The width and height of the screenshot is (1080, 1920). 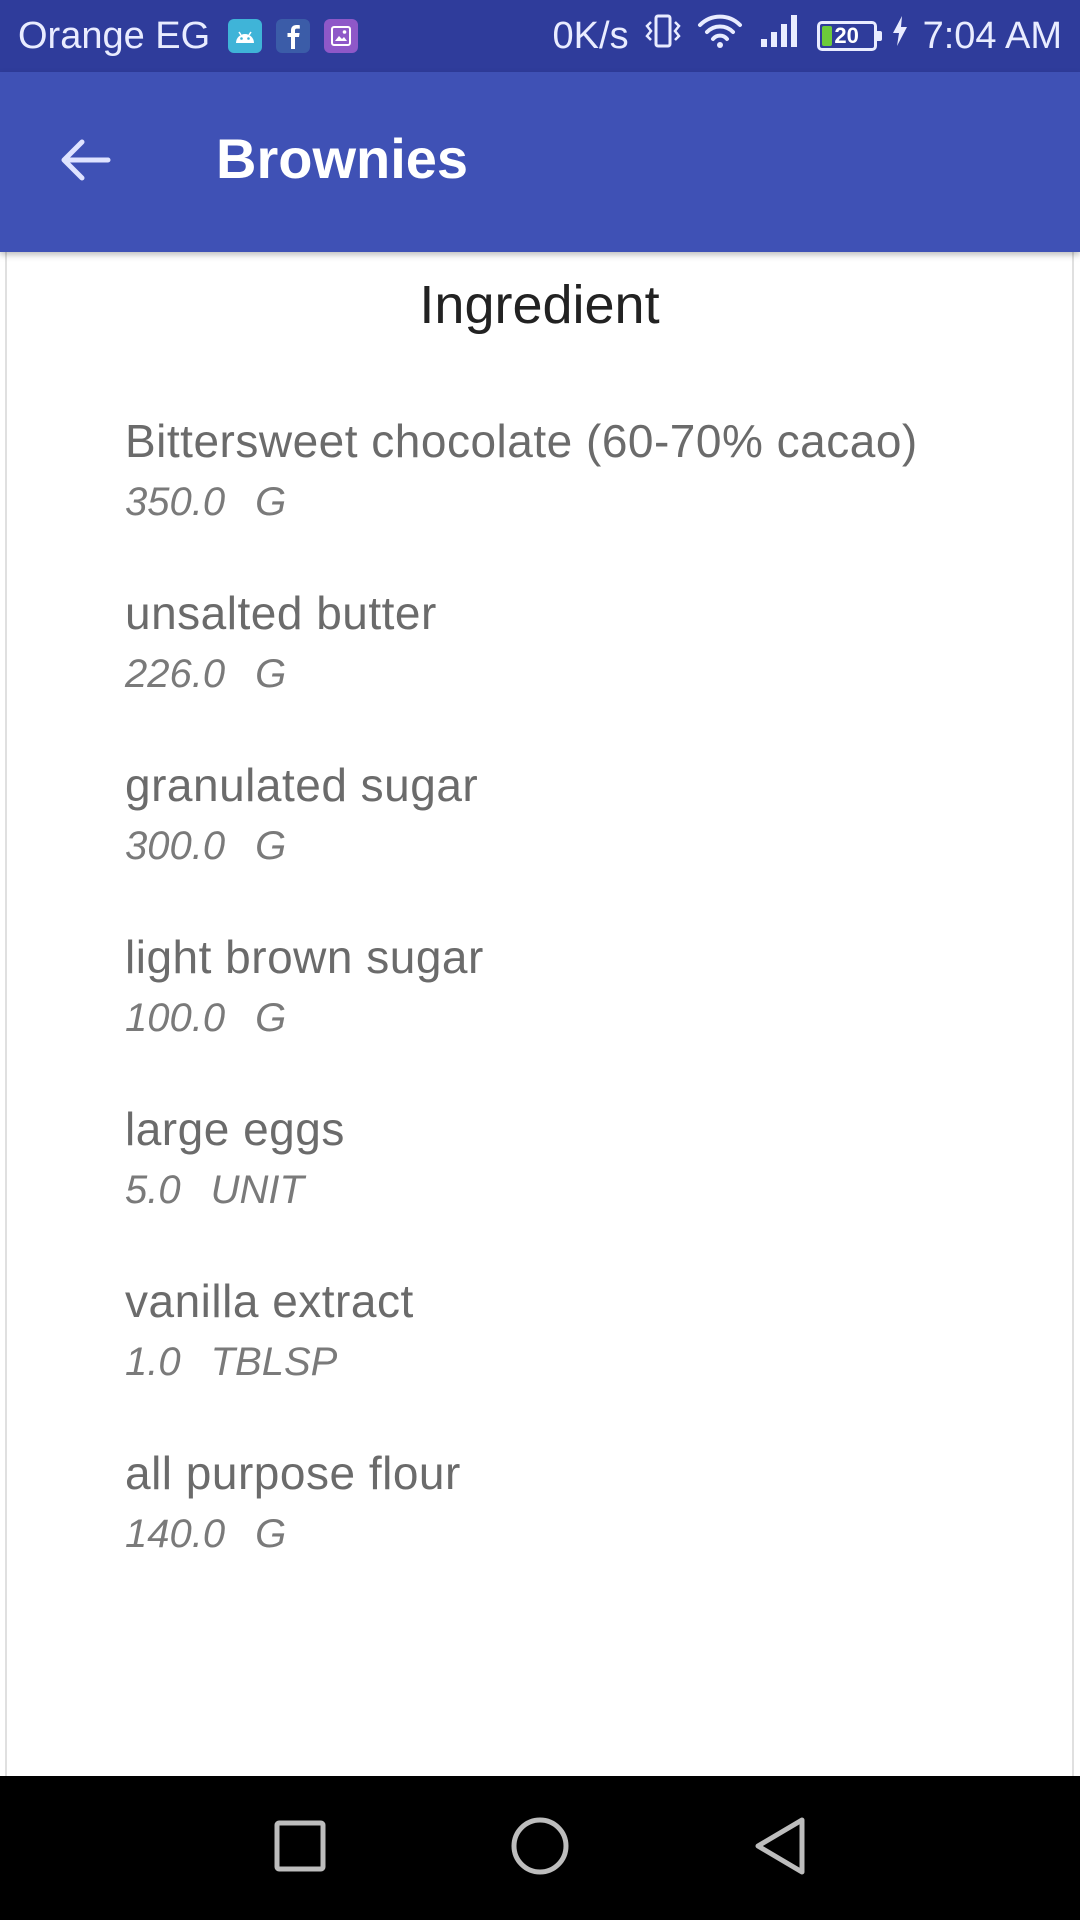 I want to click on arrow-back-icon, so click(x=84, y=162).